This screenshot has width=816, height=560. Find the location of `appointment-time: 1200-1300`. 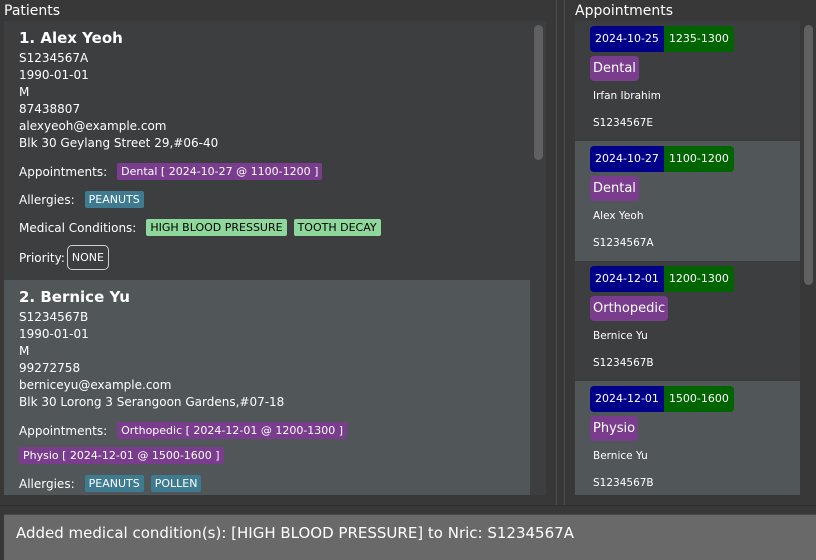

appointment-time: 1200-1300 is located at coordinates (698, 279).